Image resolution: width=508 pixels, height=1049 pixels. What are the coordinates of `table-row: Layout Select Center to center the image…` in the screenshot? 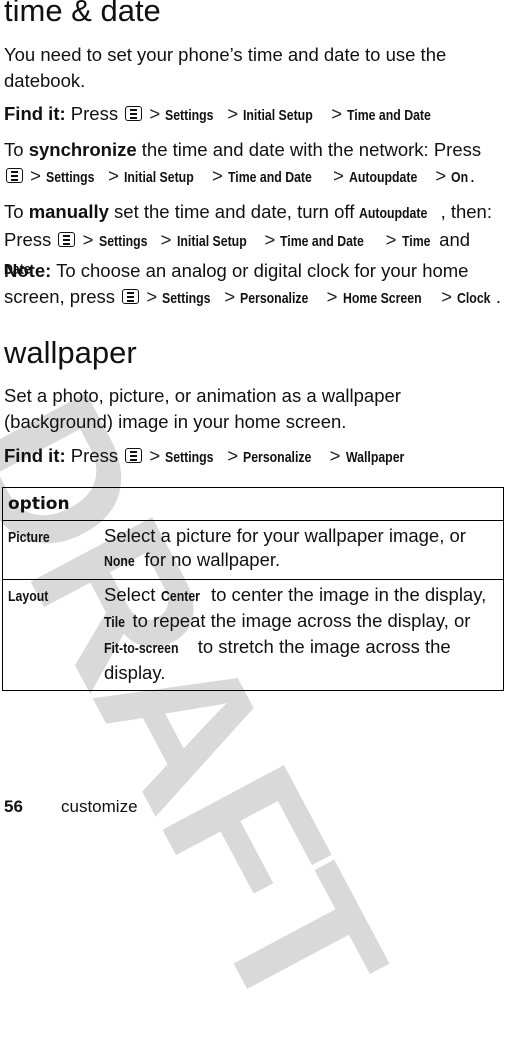 It's located at (253, 635).